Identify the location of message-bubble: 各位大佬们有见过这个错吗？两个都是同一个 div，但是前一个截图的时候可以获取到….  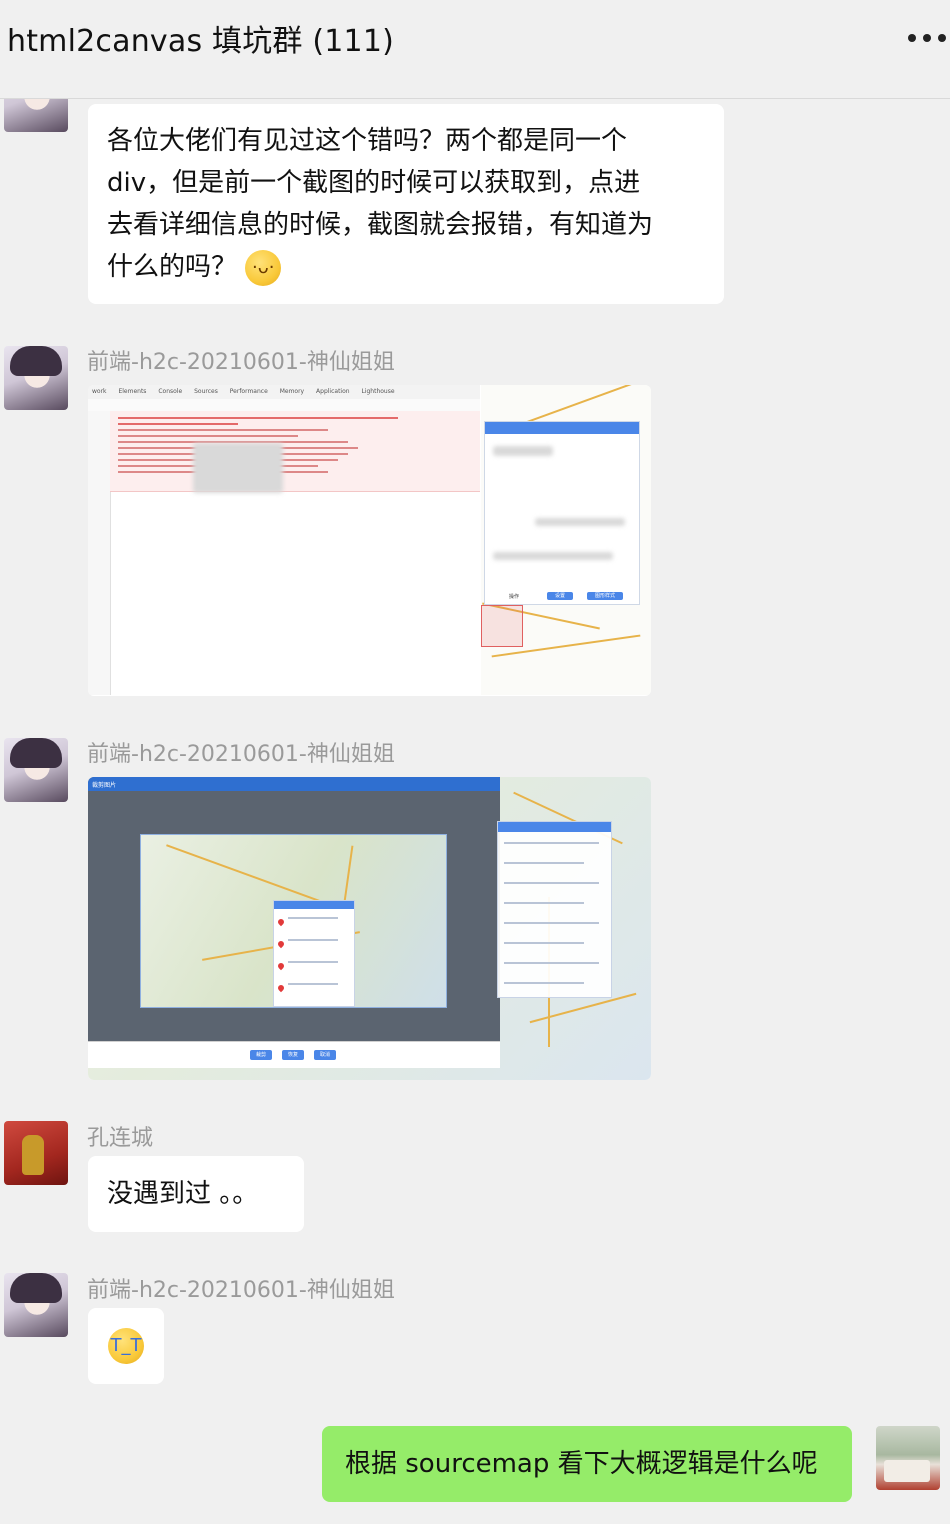
(406, 204).